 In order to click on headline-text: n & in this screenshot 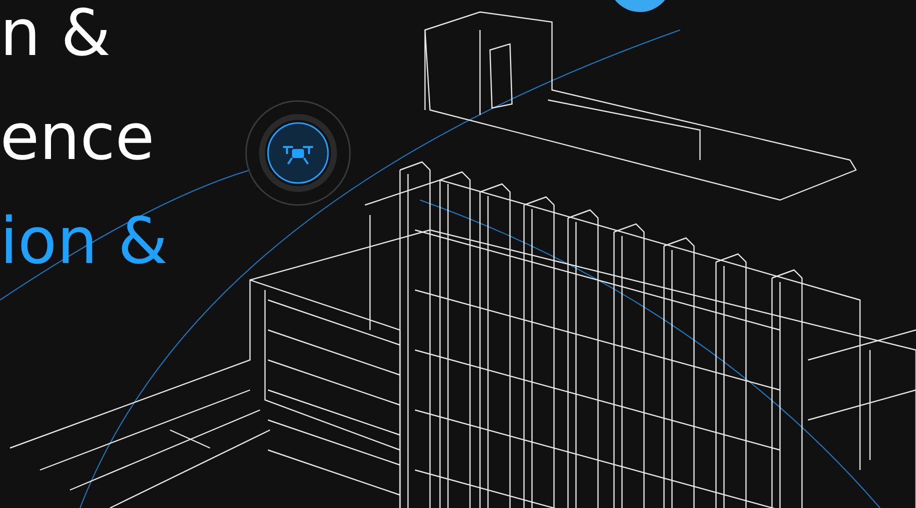, I will do `click(55, 34)`.